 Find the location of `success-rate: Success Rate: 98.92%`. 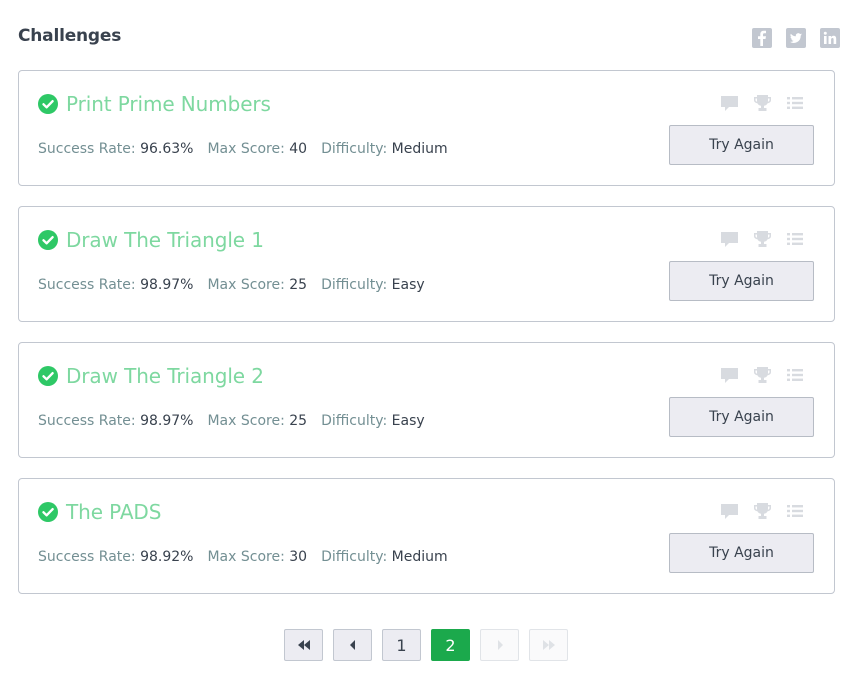

success-rate: Success Rate: 98.92% is located at coordinates (115, 557).